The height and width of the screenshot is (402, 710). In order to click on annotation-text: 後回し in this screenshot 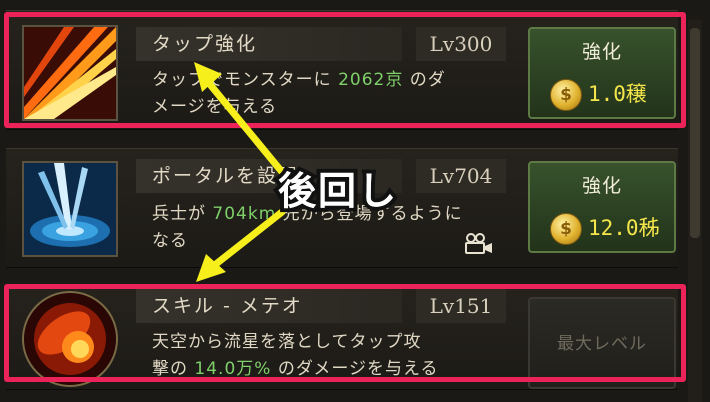, I will do `click(338, 191)`.